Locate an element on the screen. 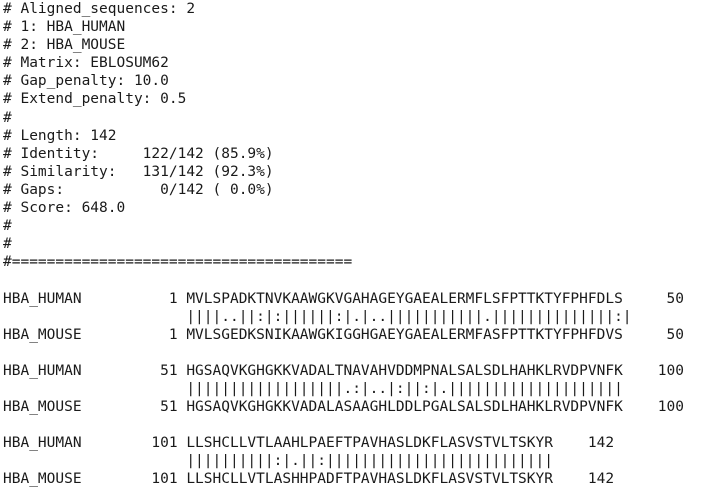  header-line-seq1: # 1: HBA_HUMAN is located at coordinates (64, 27).